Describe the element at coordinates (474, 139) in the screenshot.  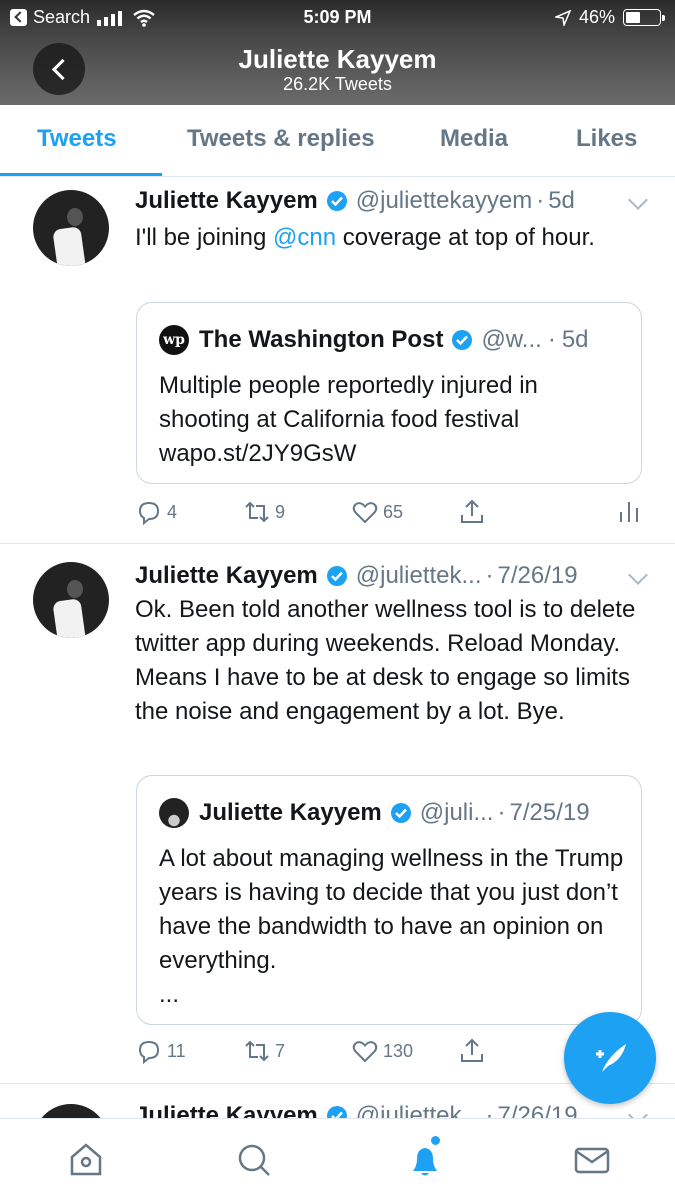
I see `tab-media: Media` at that location.